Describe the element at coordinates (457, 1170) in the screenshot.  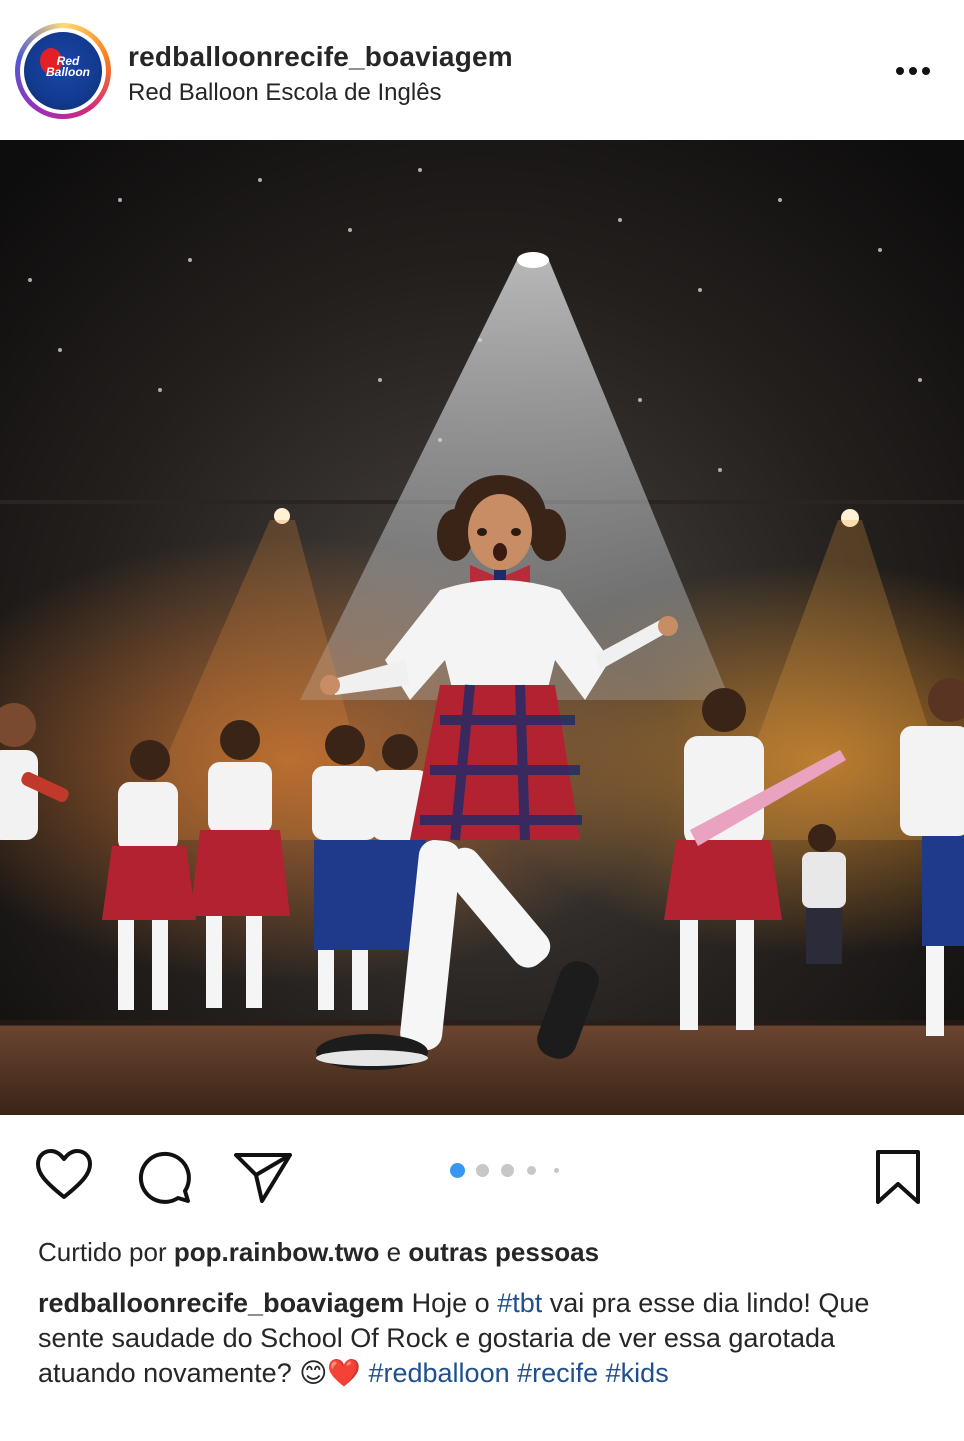
I see `carousel-dot-active` at that location.